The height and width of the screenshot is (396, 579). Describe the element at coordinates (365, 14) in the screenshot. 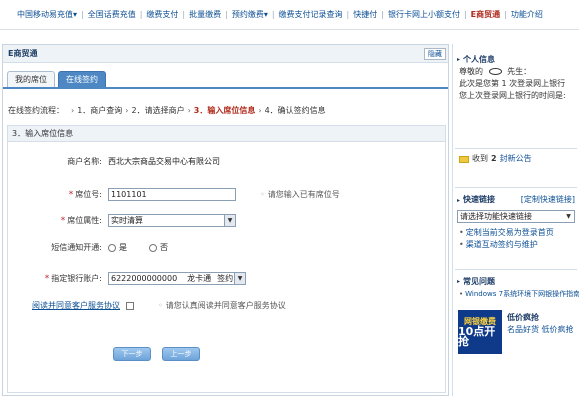

I see `nav-item-6: 快捷付` at that location.